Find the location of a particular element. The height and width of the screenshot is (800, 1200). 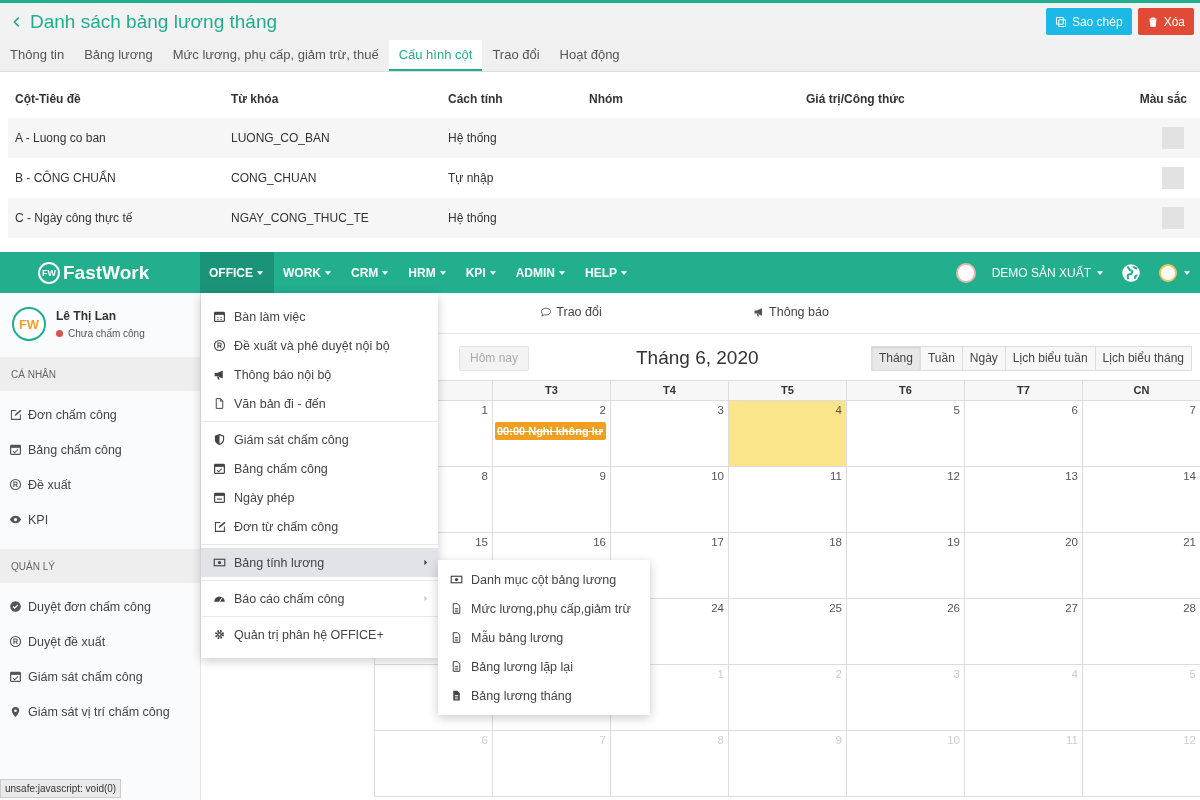

menu-item: Giám sát chấm công is located at coordinates (319, 439).